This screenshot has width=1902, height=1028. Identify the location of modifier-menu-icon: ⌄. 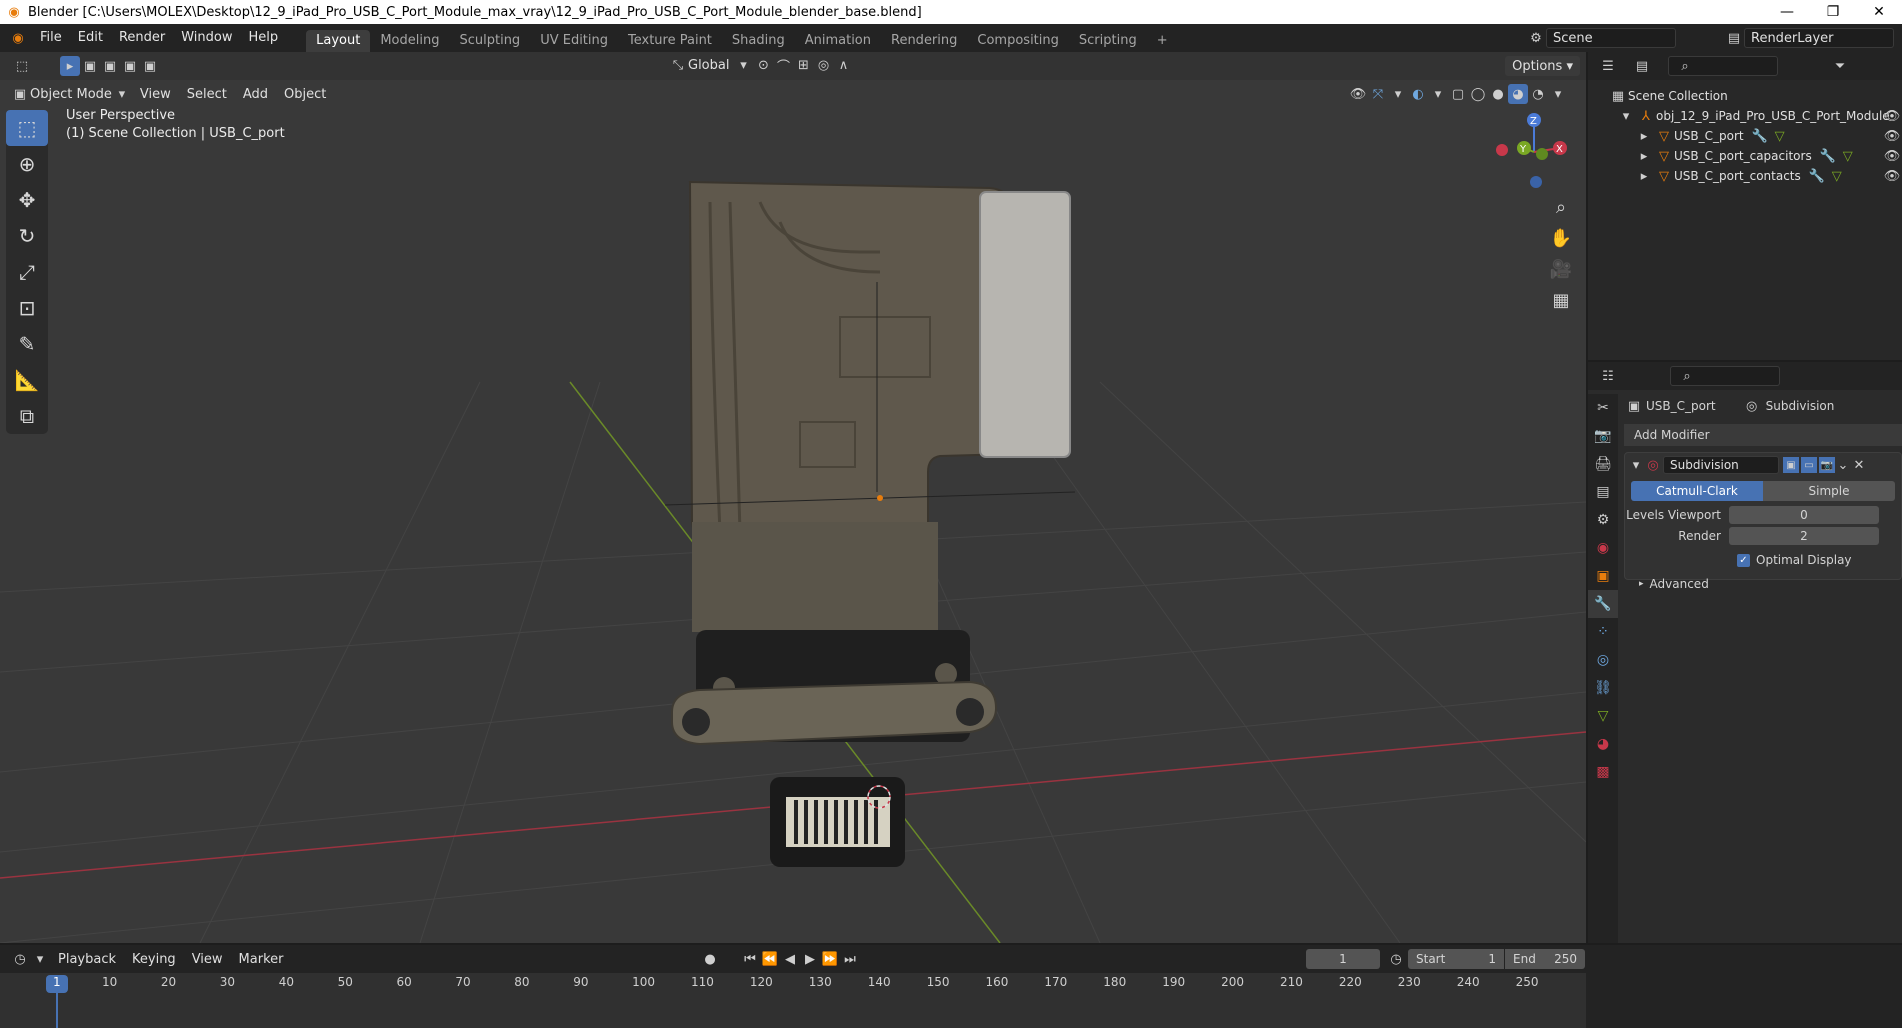
(1843, 465).